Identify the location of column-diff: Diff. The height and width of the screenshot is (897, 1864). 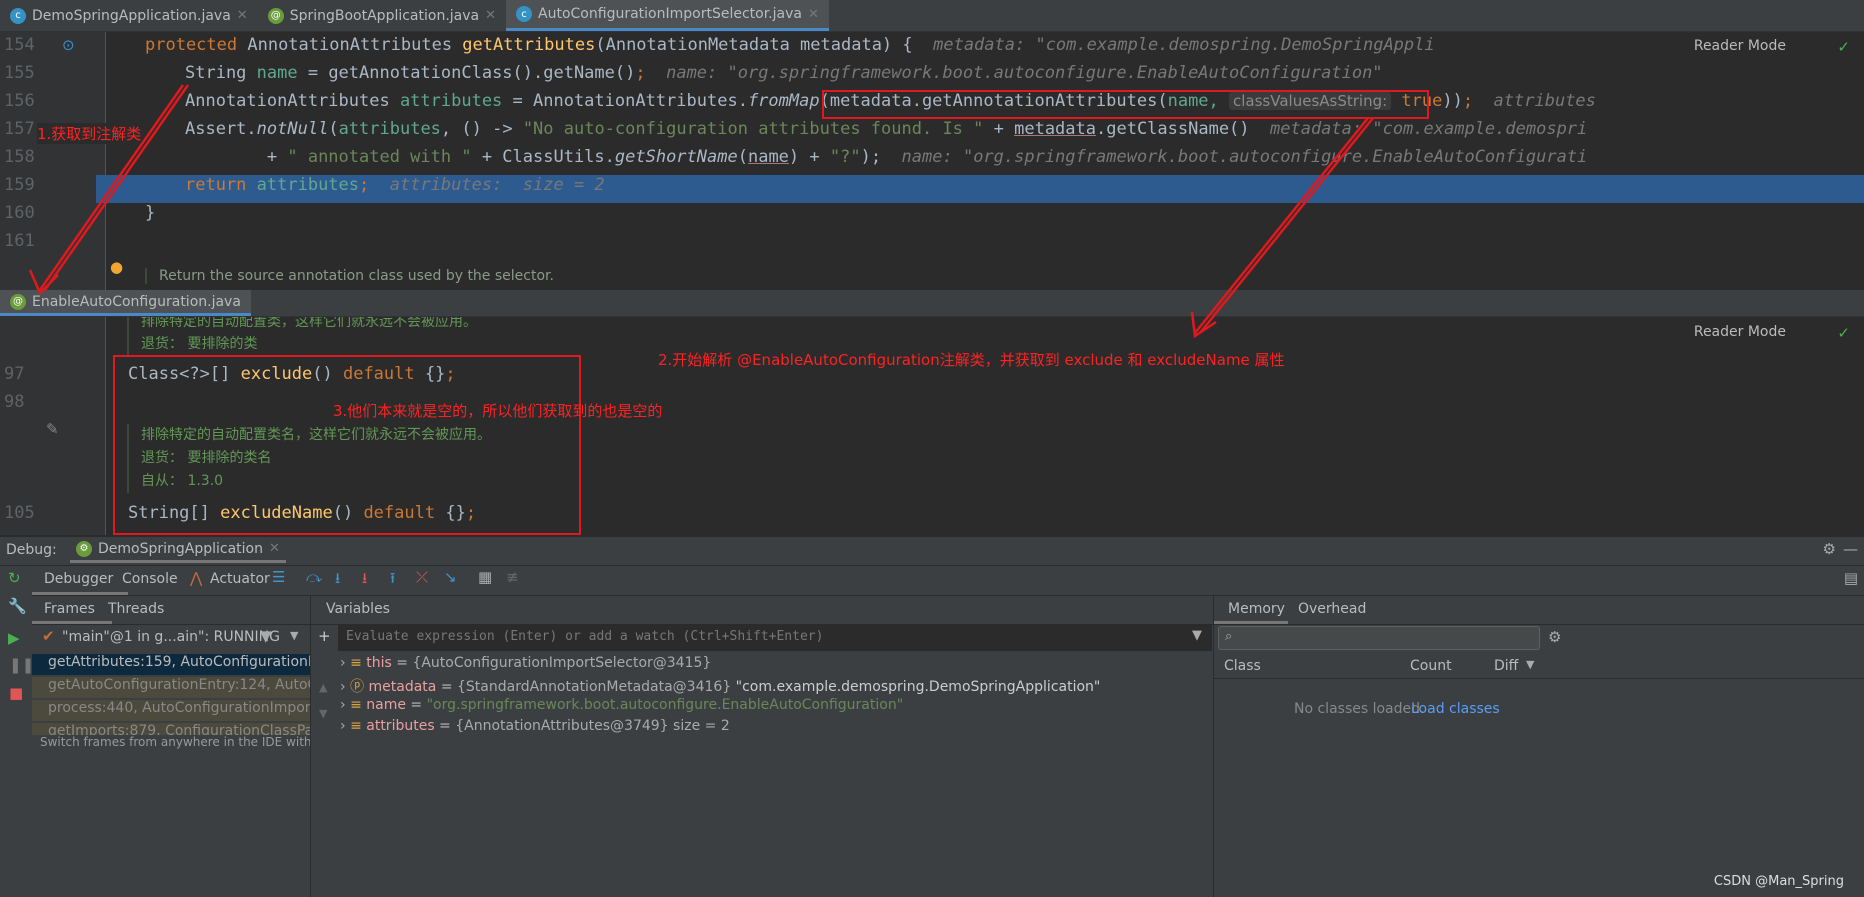
(1506, 666).